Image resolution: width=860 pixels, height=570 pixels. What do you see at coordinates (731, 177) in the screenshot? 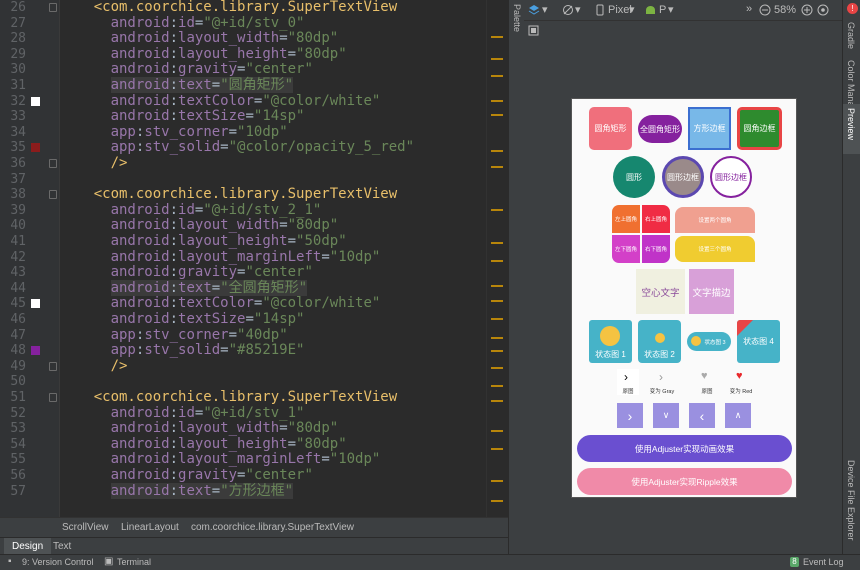
I see `circle-border-outline-view: 圆形边框` at bounding box center [731, 177].